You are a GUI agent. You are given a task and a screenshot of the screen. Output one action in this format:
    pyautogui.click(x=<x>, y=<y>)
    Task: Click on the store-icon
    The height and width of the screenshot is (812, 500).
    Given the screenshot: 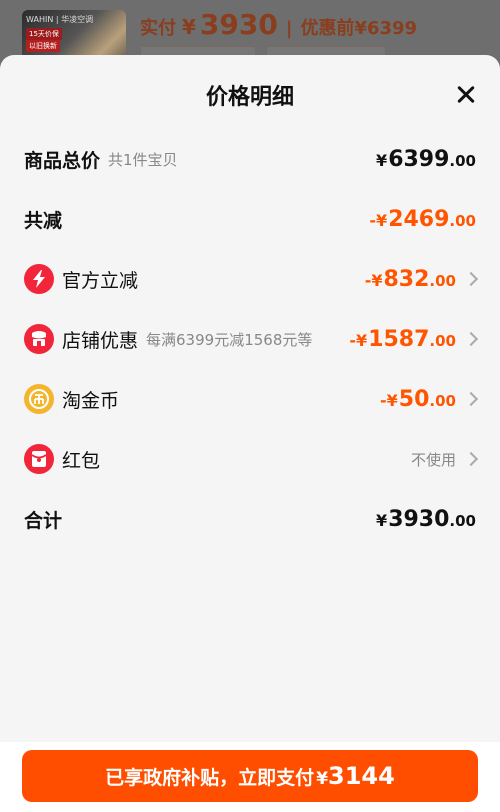 What is the action you would take?
    pyautogui.click(x=39, y=339)
    